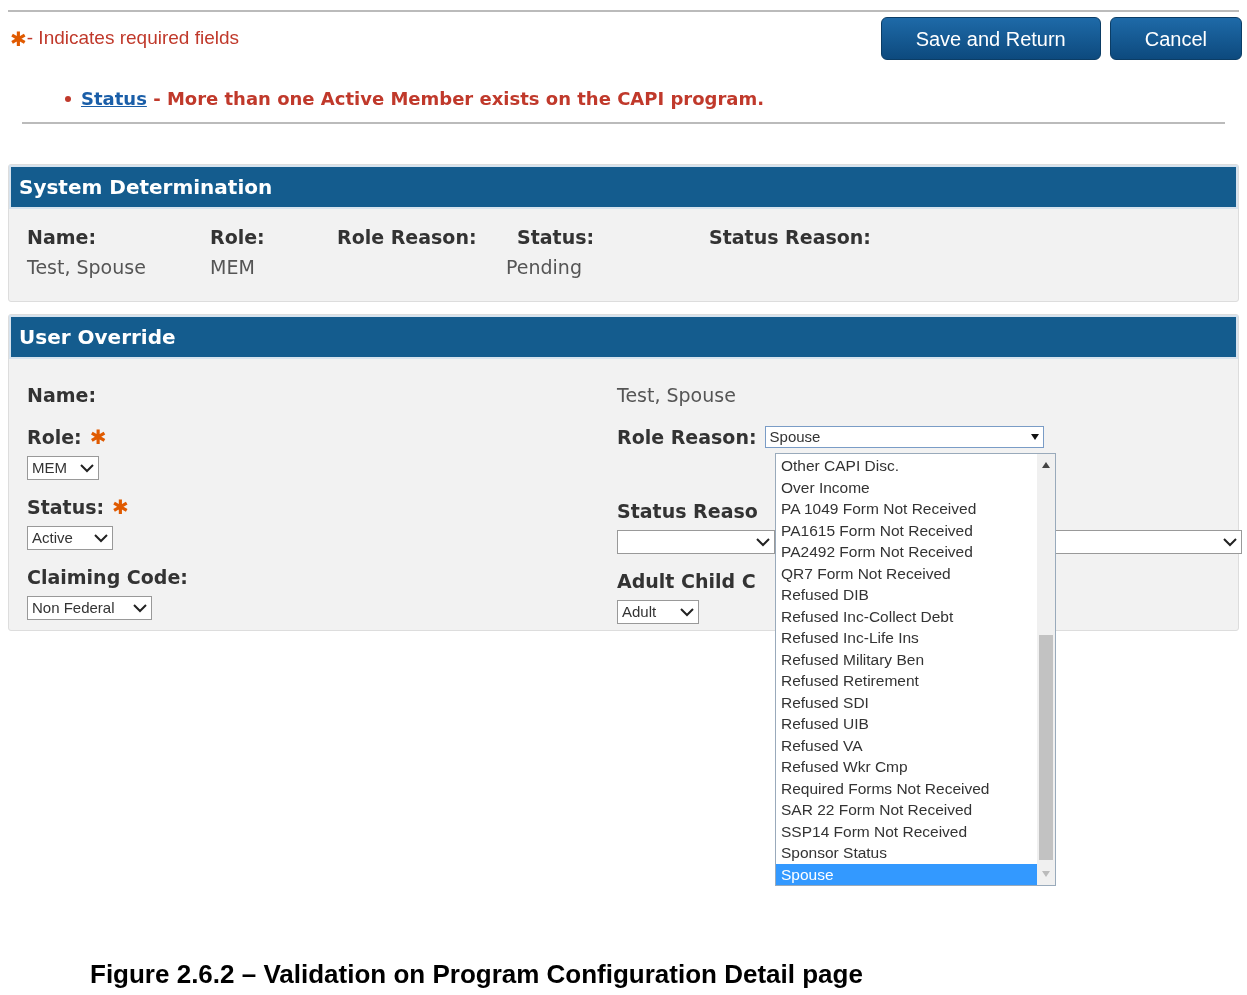 The height and width of the screenshot is (995, 1247). Describe the element at coordinates (476, 974) in the screenshot. I see `figure-caption: Figure 2.6.2 – Validation on Program Configuration Detail page` at that location.